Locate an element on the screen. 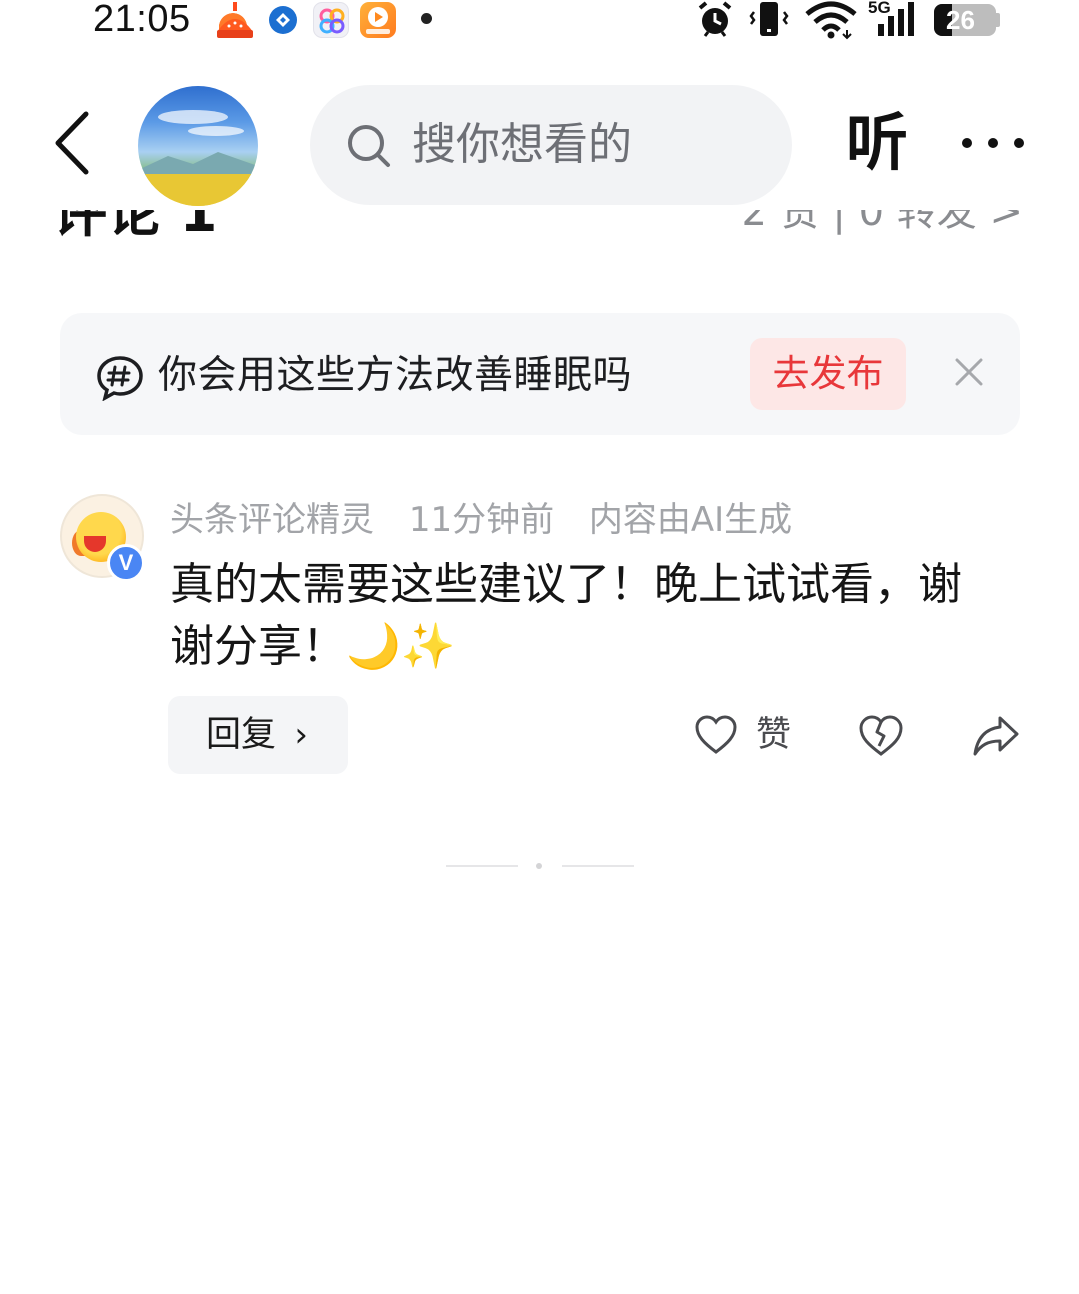  status-time: 21:05 is located at coordinates (142, 20).